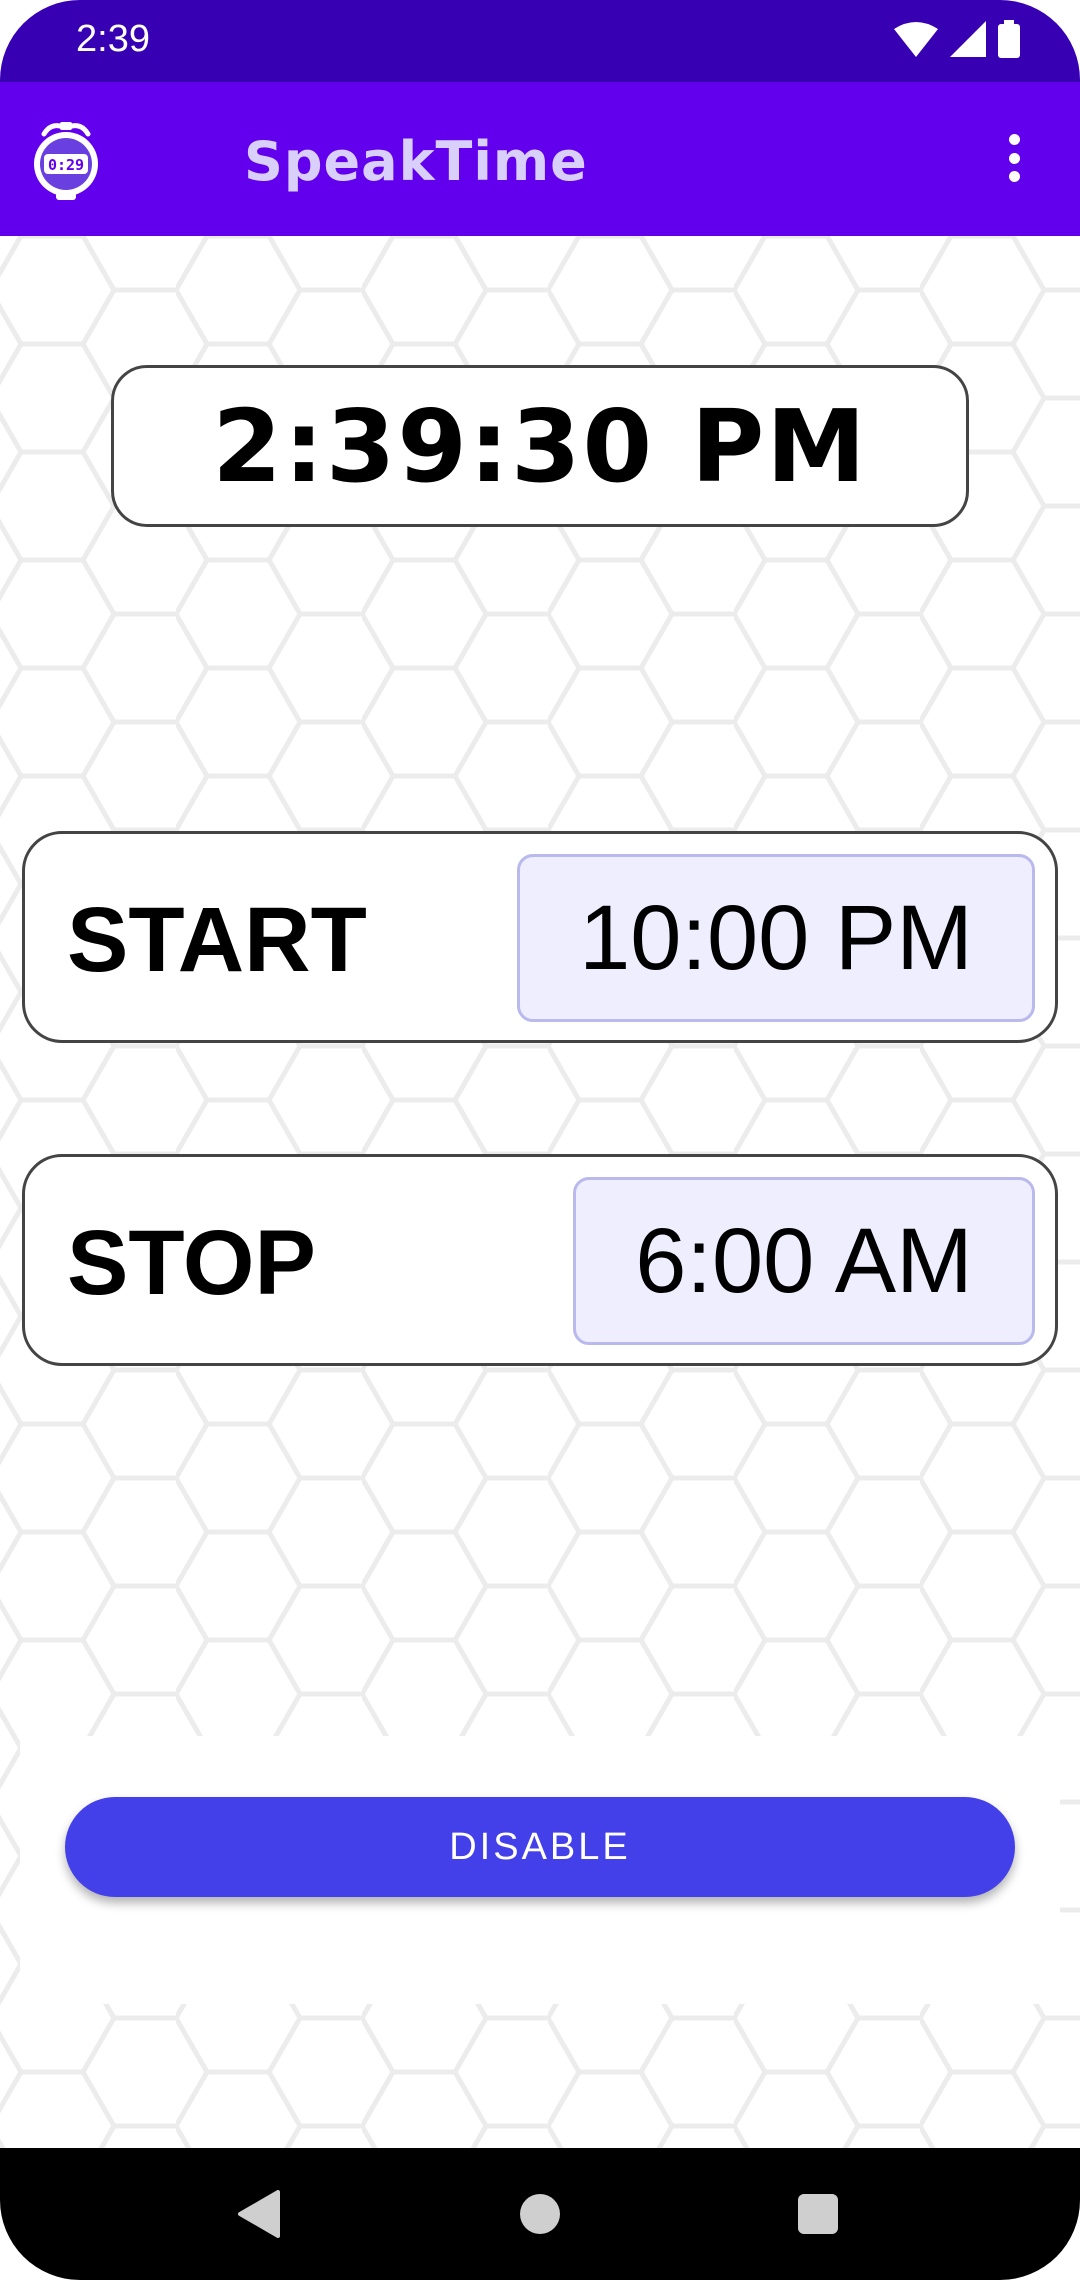 The image size is (1080, 2280). Describe the element at coordinates (776, 938) in the screenshot. I see `start-time-button: 10:00 PM` at that location.